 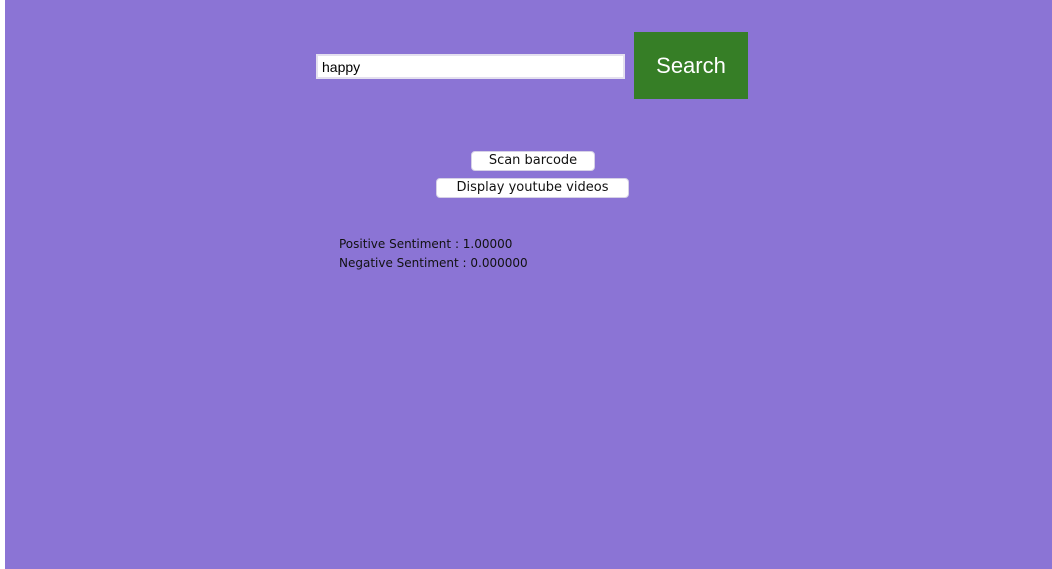 What do you see at coordinates (532, 188) in the screenshot?
I see `display-youtube-videos-button: Display youtube videos` at bounding box center [532, 188].